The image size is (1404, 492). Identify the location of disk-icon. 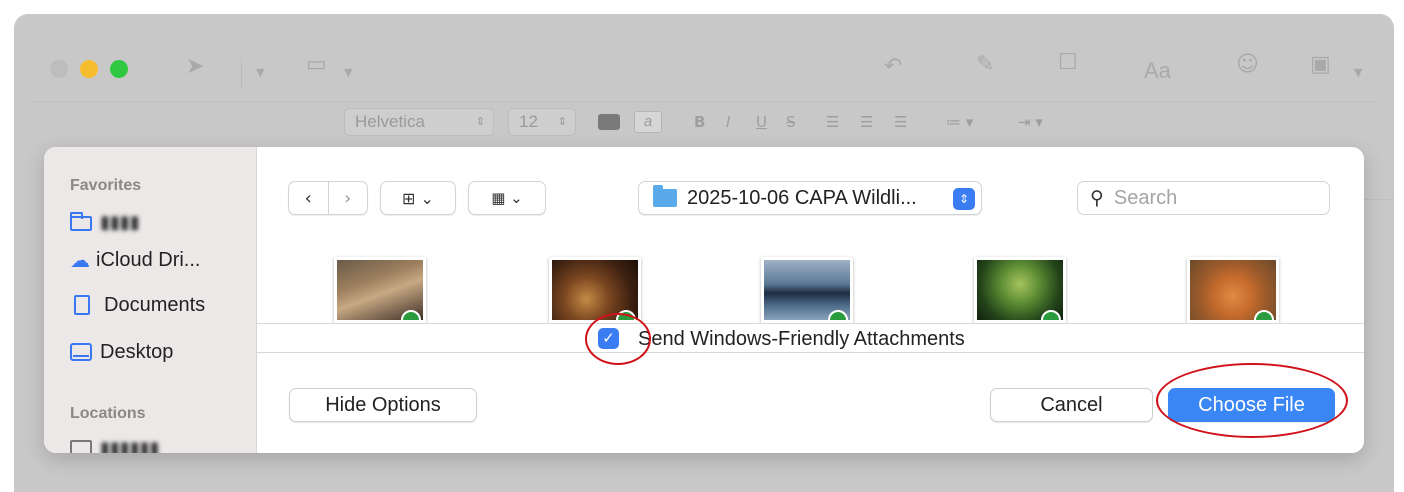
(81, 446).